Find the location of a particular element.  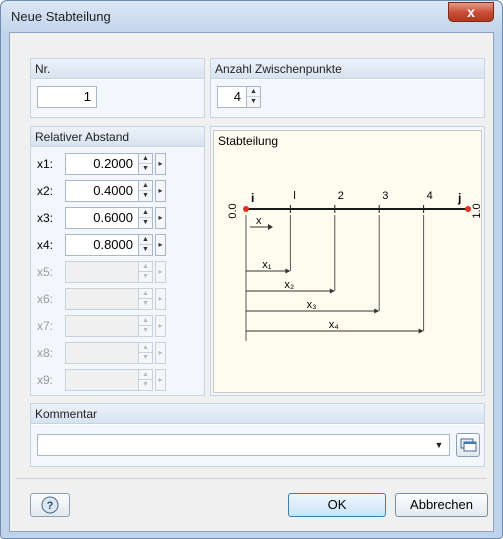

distance-row: x8: ▲ ▼ ▸ is located at coordinates (117, 353).